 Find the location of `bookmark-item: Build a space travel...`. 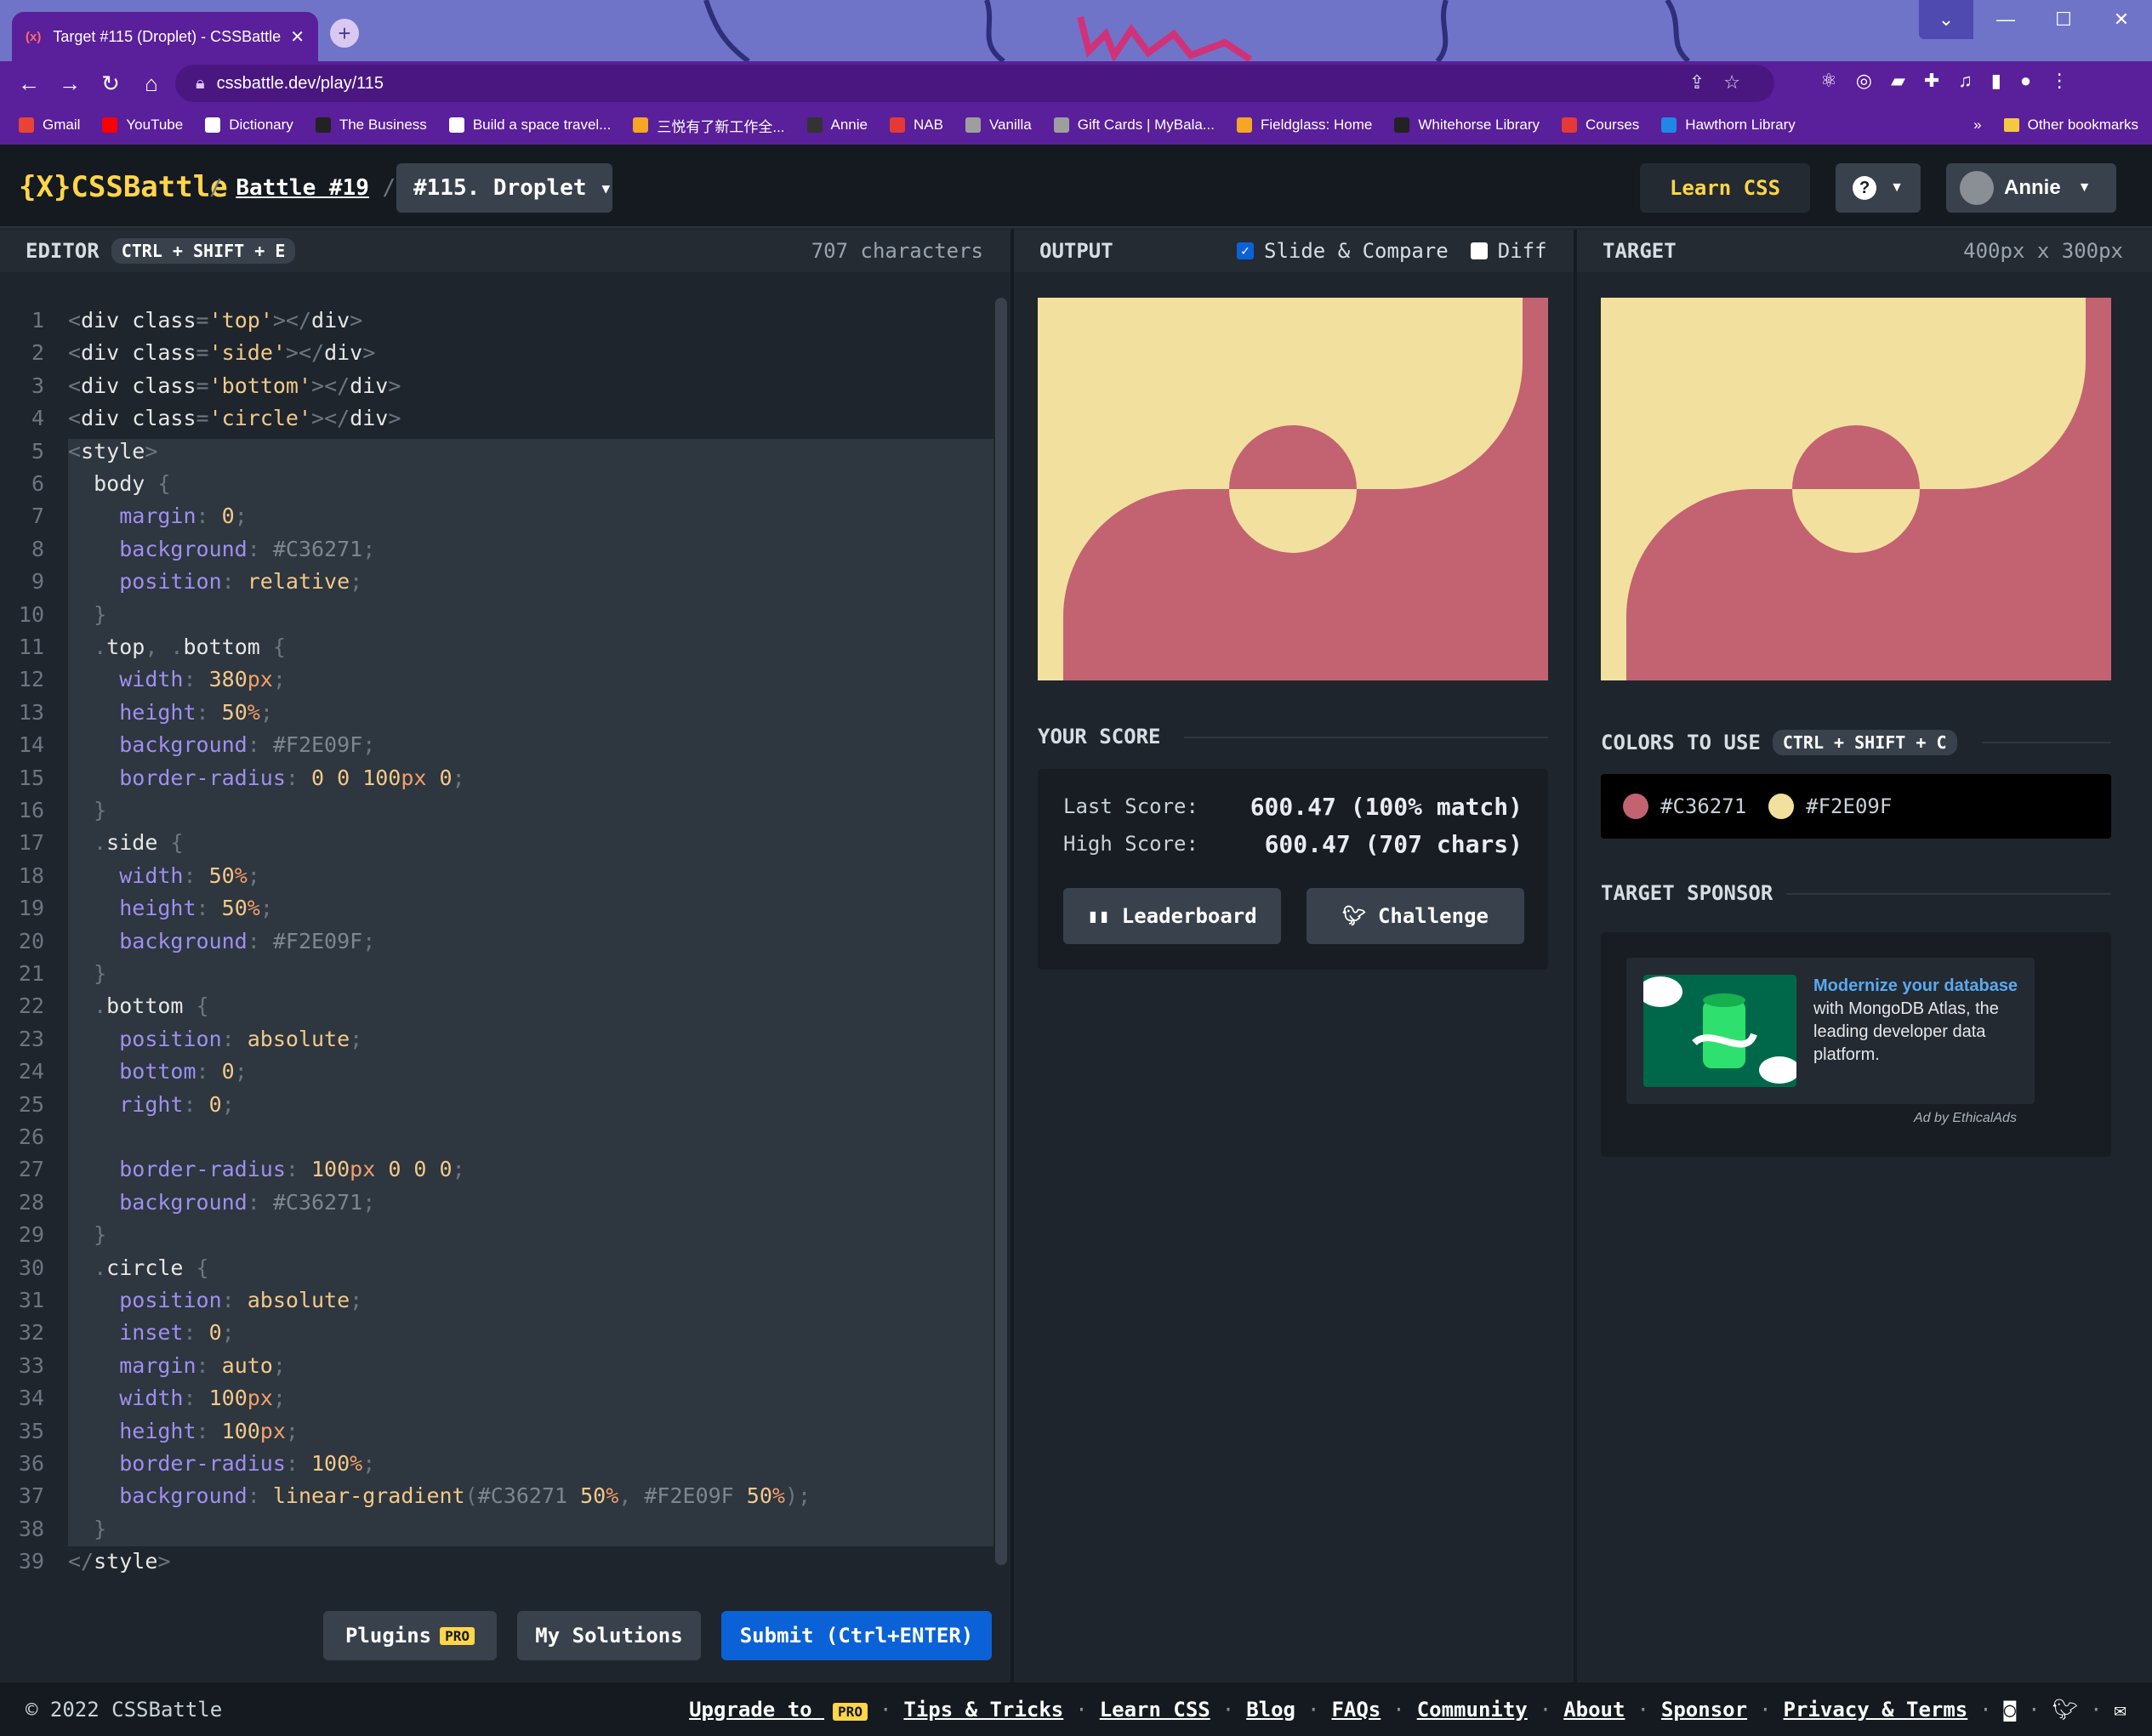

bookmark-item: Build a space travel... is located at coordinates (529, 125).